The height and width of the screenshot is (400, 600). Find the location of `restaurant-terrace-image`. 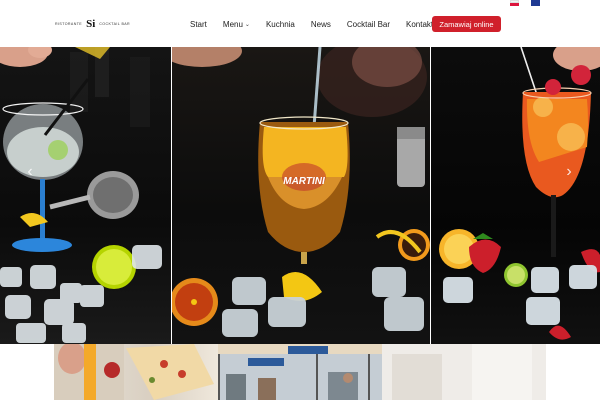

restaurant-terrace-image is located at coordinates (300, 372).